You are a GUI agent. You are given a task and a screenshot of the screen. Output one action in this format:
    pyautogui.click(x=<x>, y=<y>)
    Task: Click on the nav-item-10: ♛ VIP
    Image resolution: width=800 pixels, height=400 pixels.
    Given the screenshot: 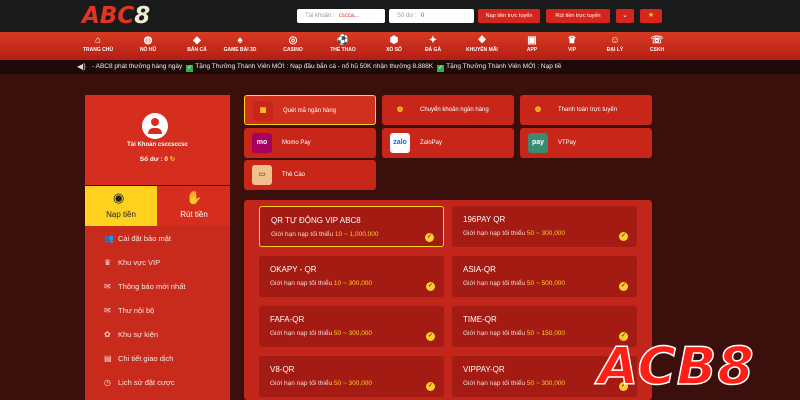 What is the action you would take?
    pyautogui.click(x=572, y=43)
    